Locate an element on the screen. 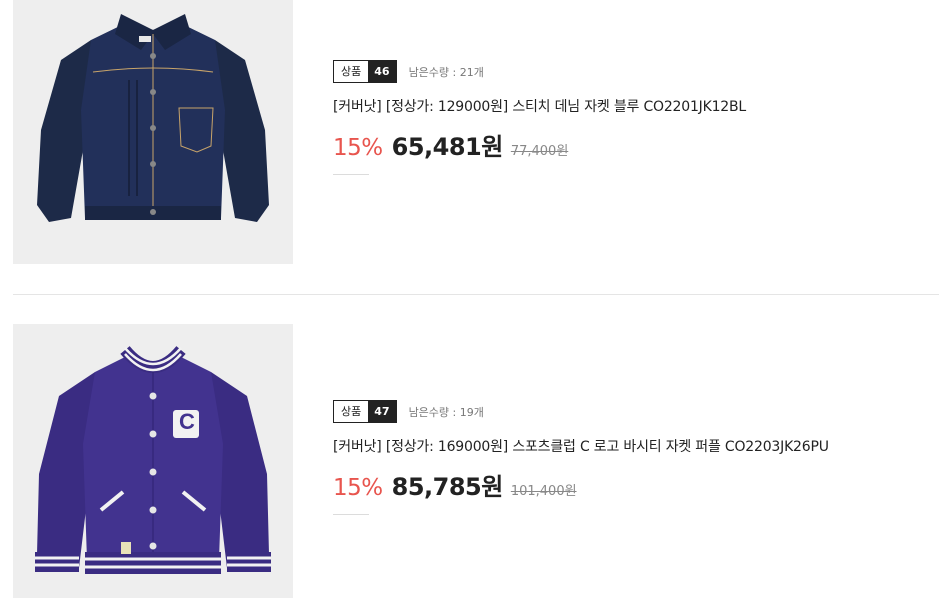  denim-jacket-icon is located at coordinates (153, 132).